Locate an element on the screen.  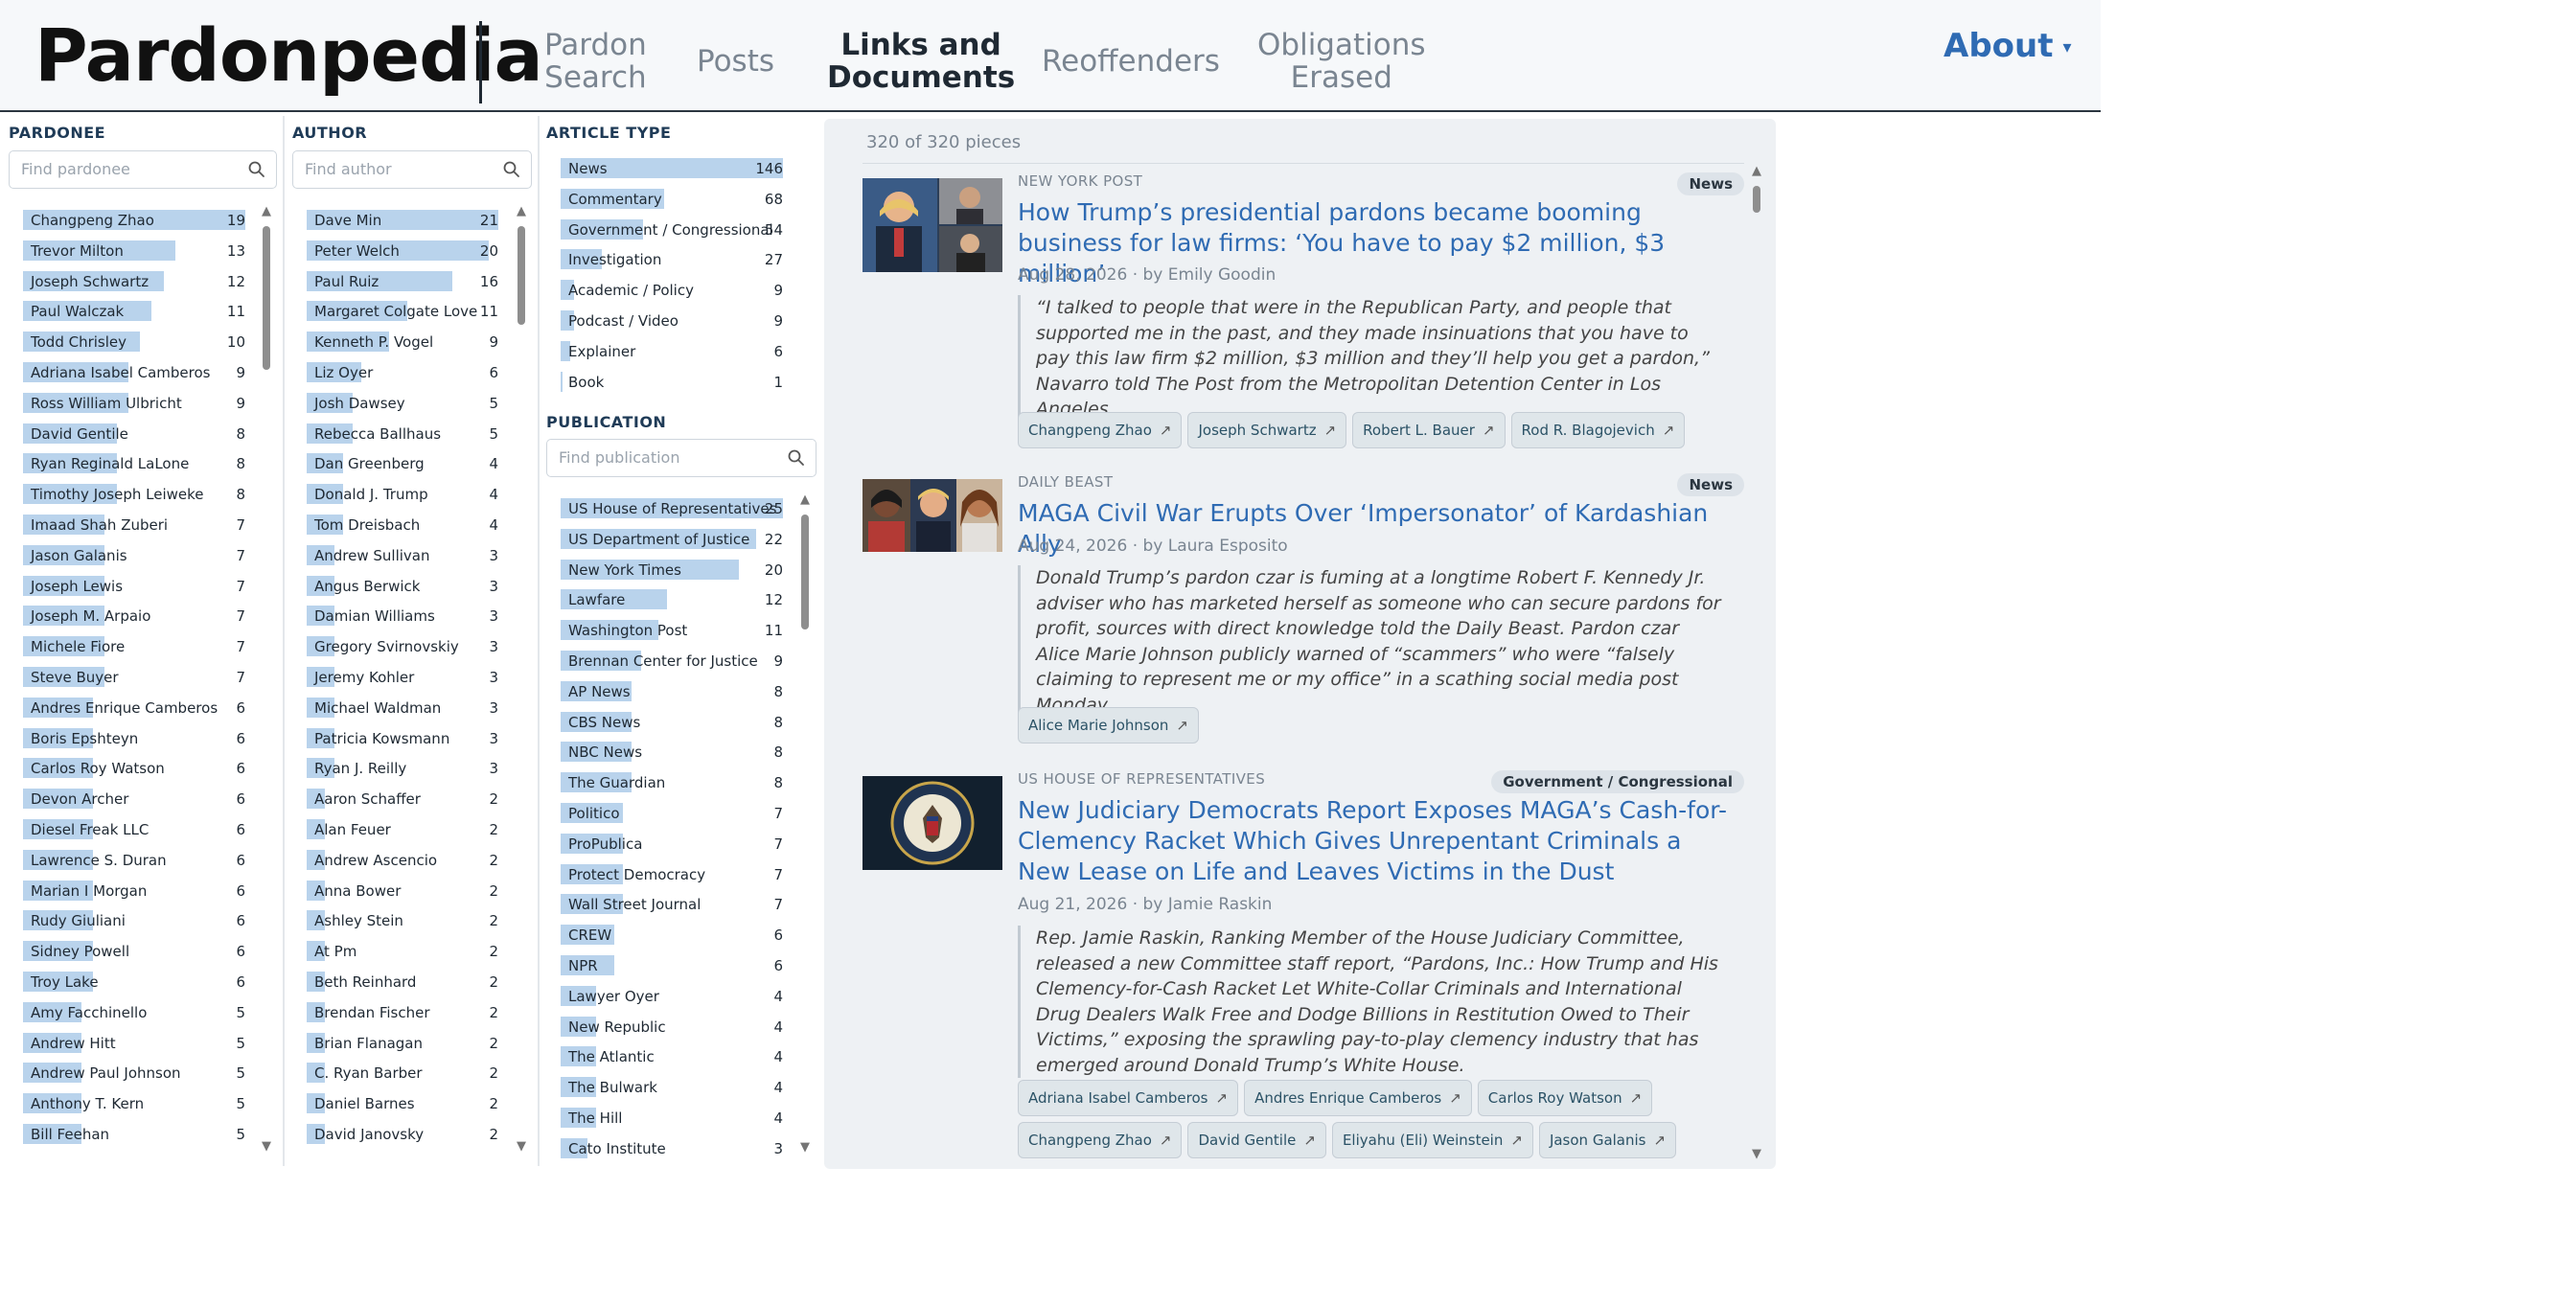
facet-item: Investigation 27 is located at coordinates (672, 259).